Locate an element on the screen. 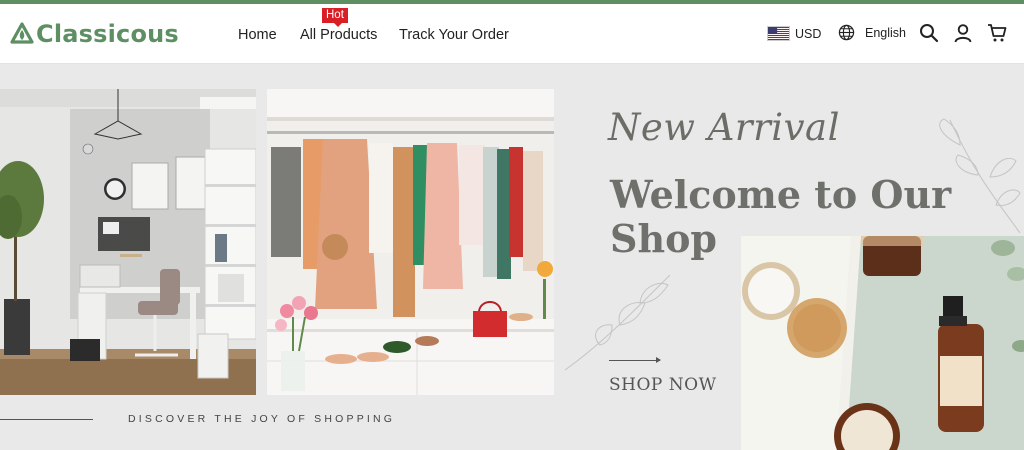 The height and width of the screenshot is (450, 1024). hero-script-title: New Arrival is located at coordinates (724, 127).